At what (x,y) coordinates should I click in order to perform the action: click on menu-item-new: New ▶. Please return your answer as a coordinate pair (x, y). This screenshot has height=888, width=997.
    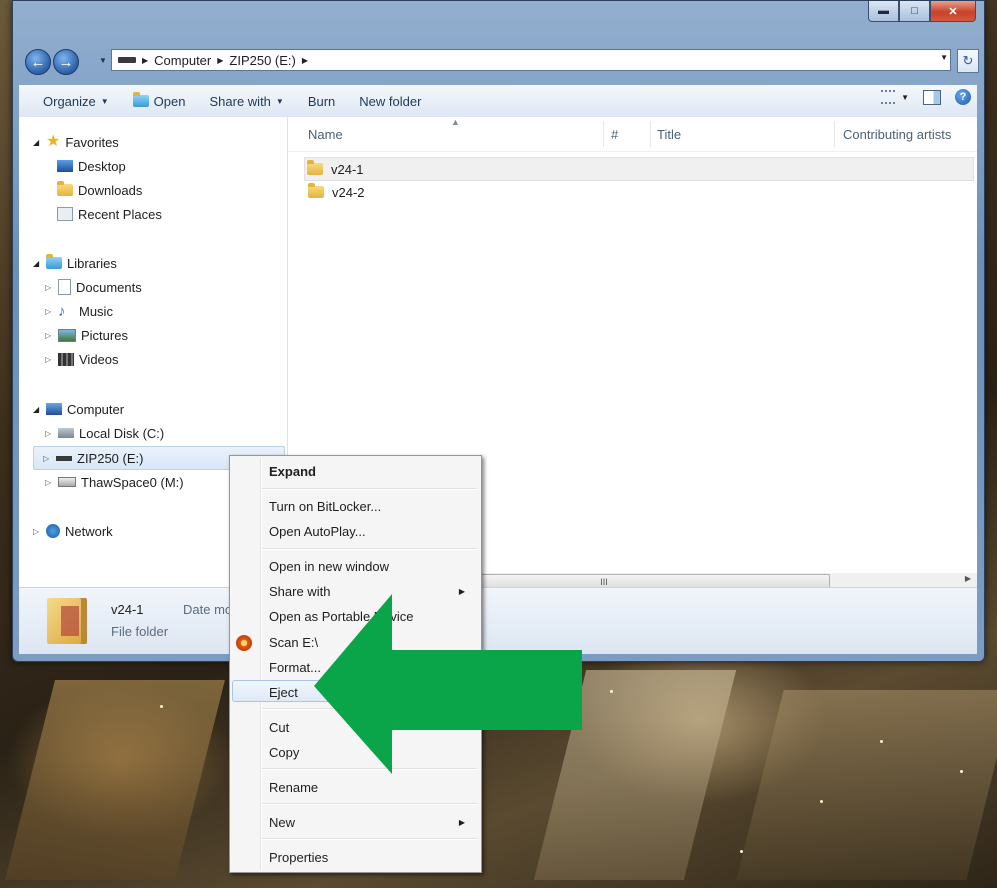
    Looking at the image, I should click on (373, 822).